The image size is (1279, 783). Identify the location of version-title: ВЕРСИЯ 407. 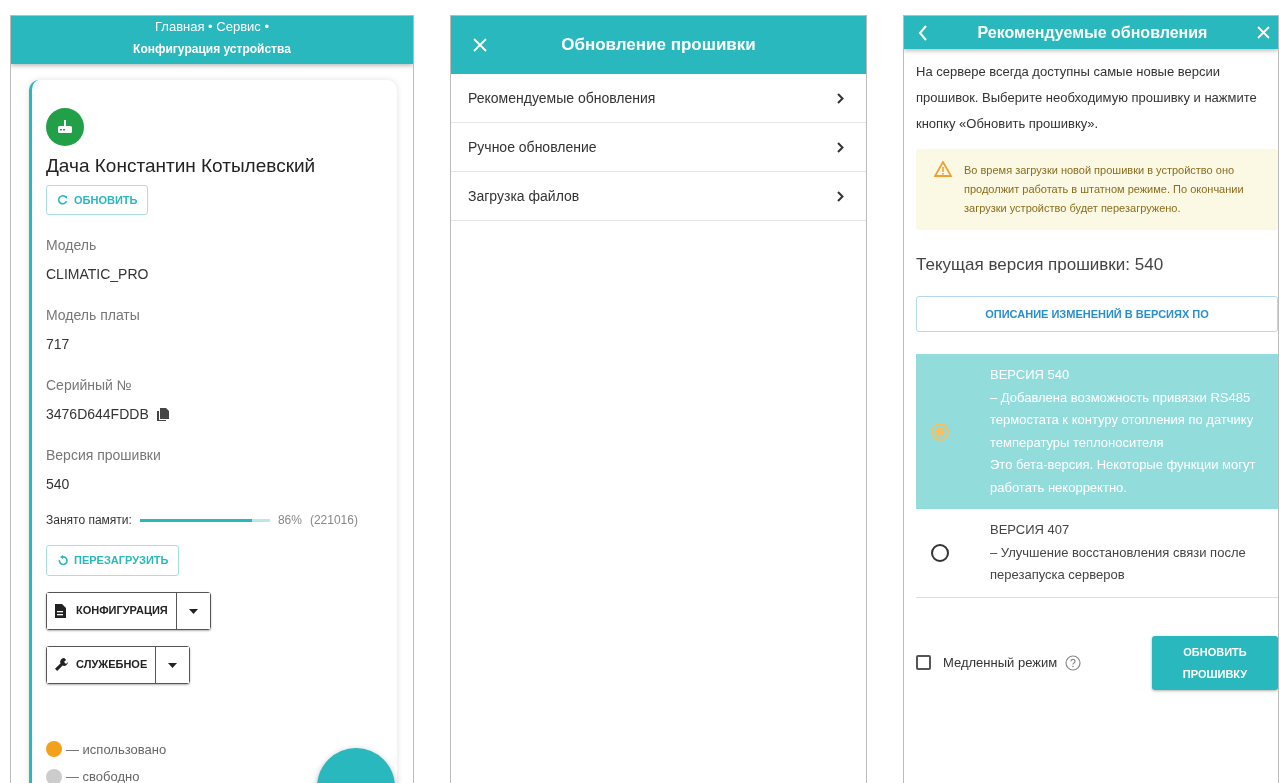
(1030, 530).